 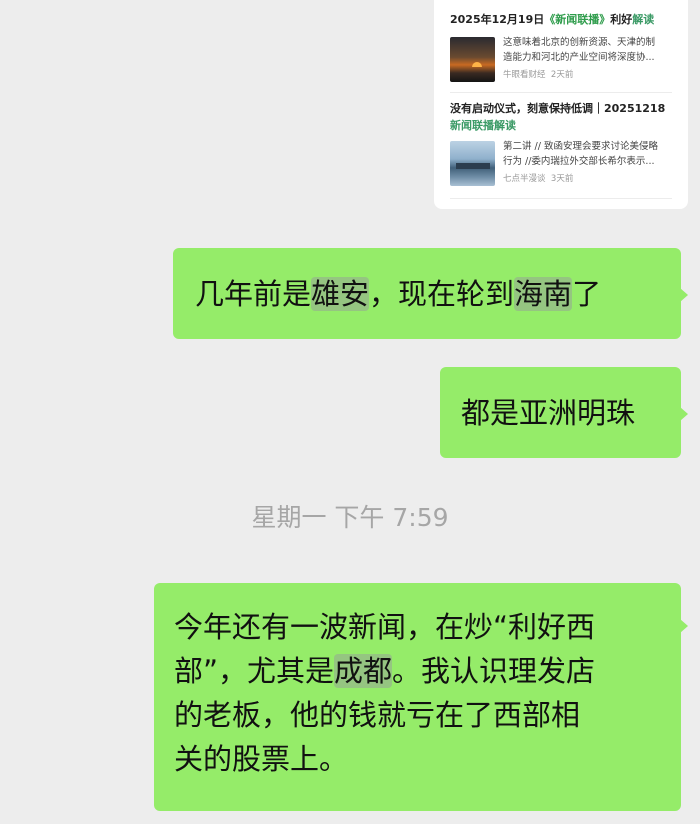 I want to click on redacted-text: 海南, so click(x=543, y=294).